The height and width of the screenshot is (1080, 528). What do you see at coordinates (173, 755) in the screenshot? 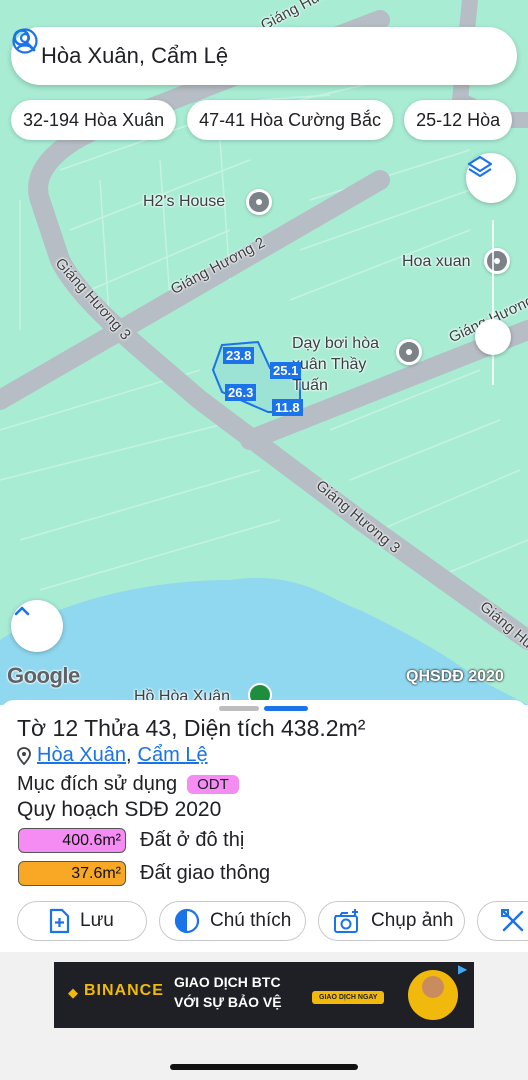
I see `district-link: Cẩm Lệ` at bounding box center [173, 755].